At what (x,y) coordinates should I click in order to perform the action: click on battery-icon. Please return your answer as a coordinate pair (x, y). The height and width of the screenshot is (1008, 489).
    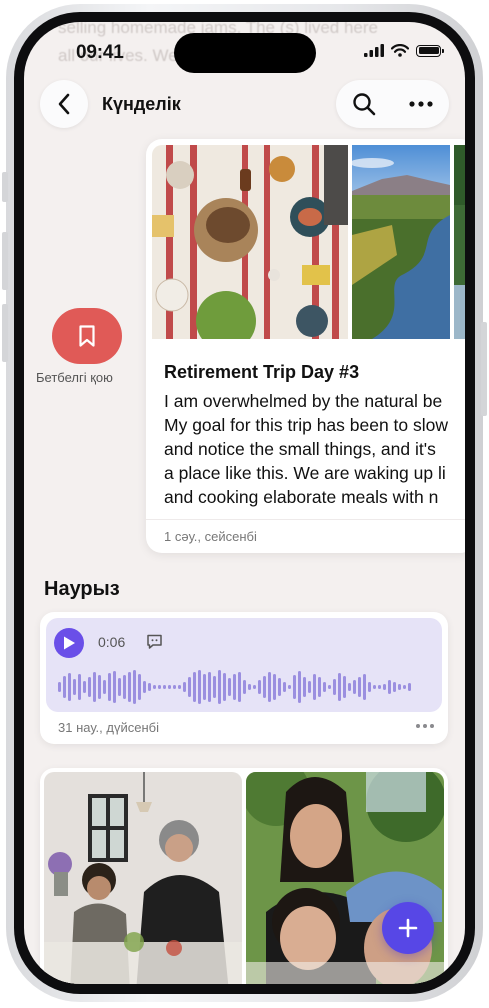
    Looking at the image, I should click on (430, 50).